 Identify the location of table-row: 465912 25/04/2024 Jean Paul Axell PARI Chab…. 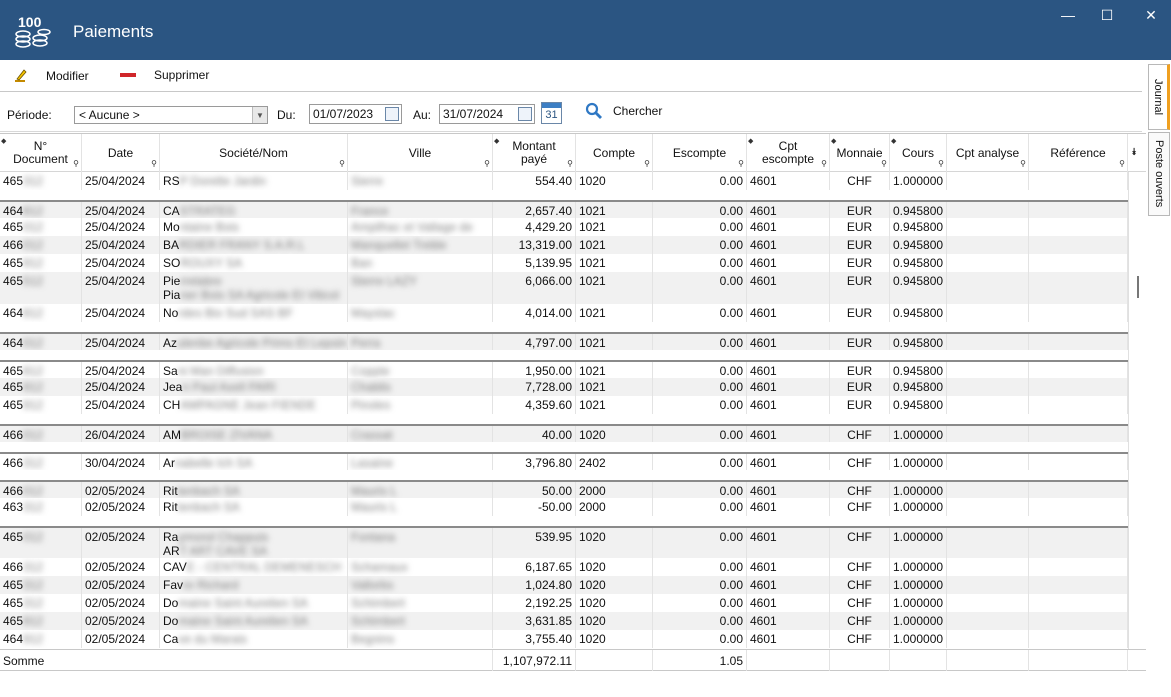
(564, 387).